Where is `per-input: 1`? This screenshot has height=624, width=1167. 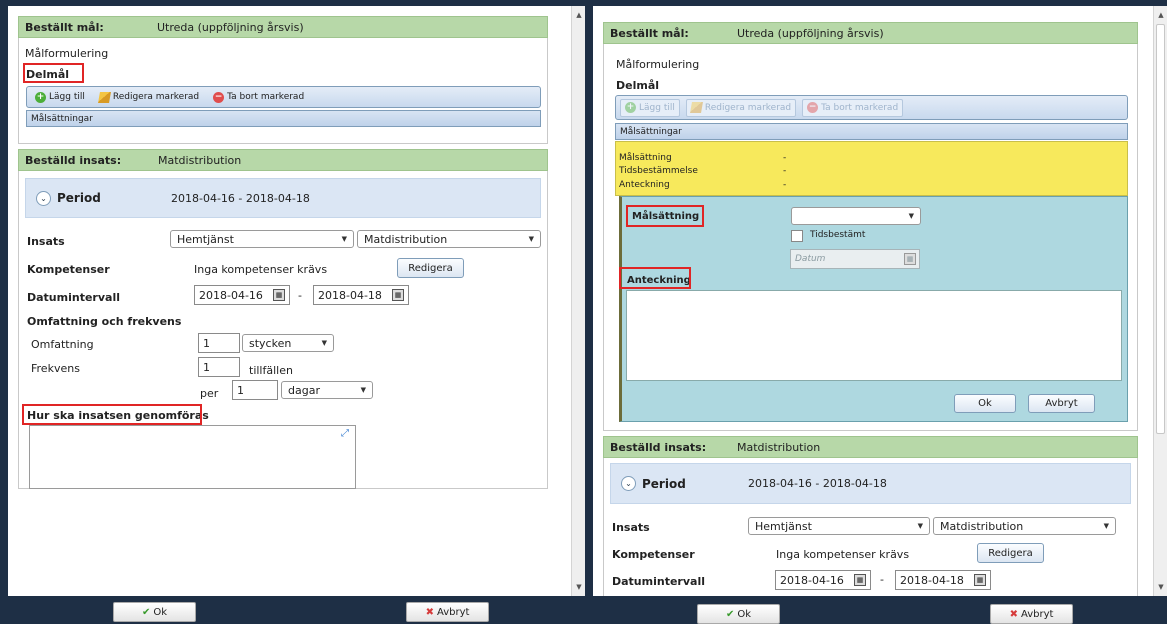
per-input: 1 is located at coordinates (255, 390).